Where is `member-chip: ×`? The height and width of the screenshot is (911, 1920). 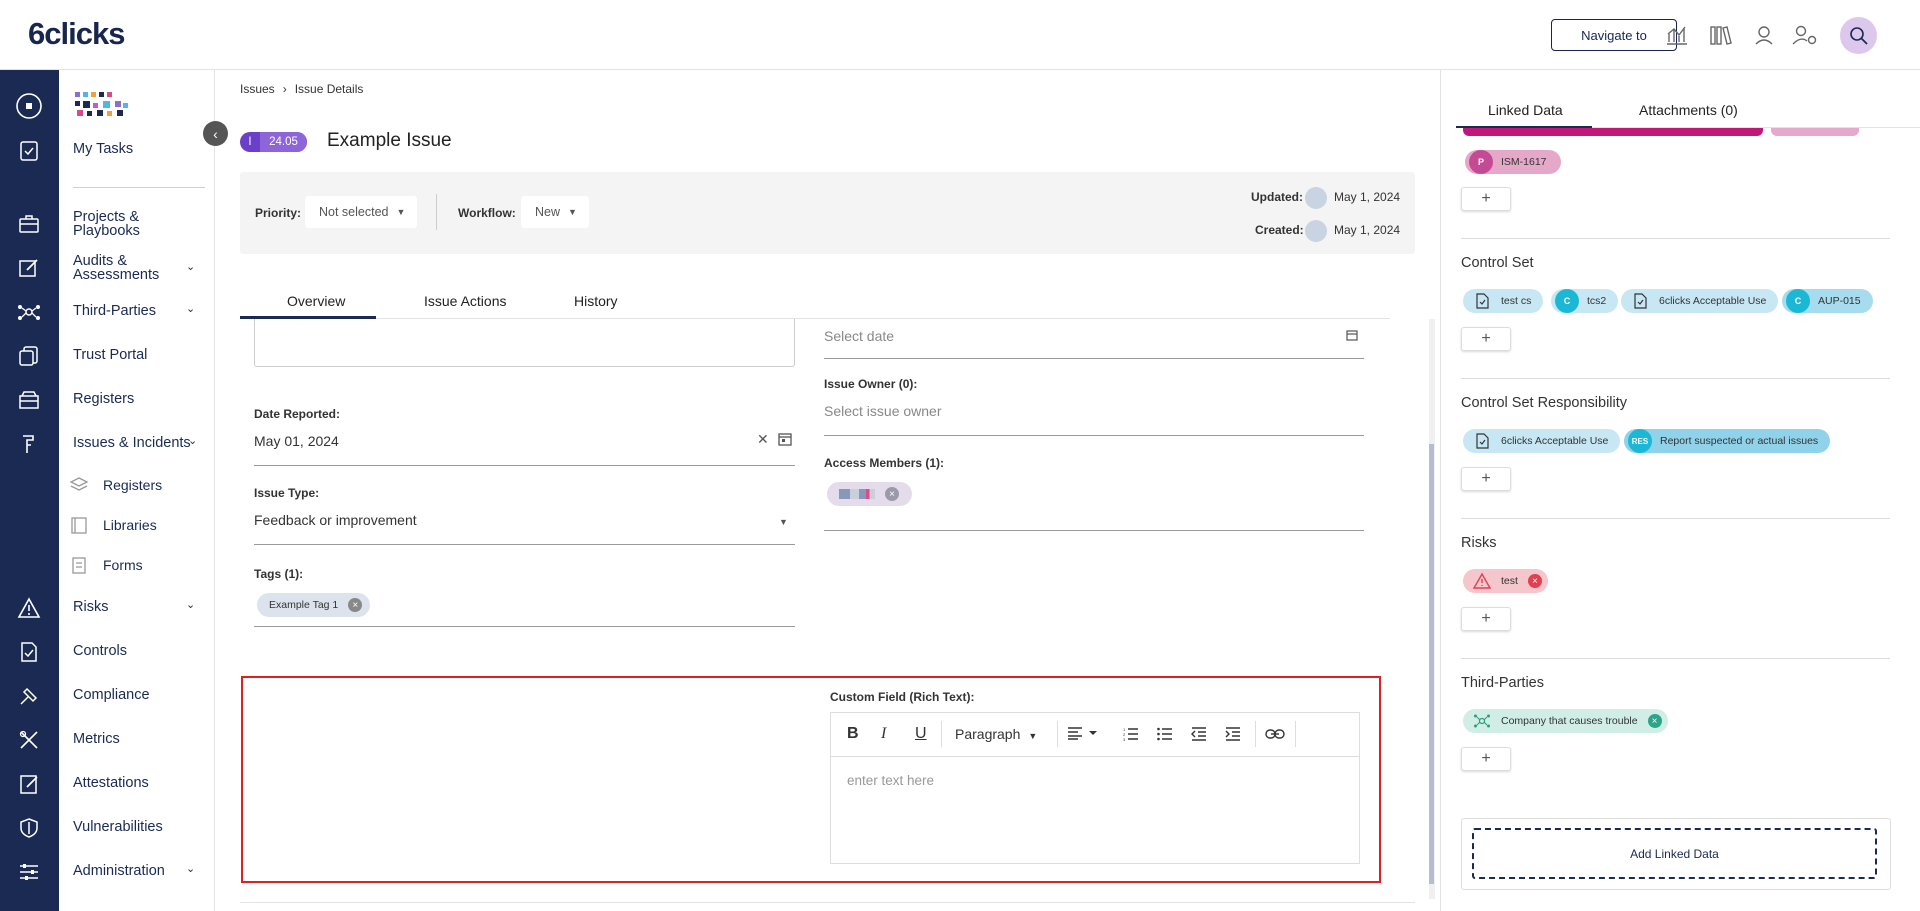 member-chip: × is located at coordinates (869, 494).